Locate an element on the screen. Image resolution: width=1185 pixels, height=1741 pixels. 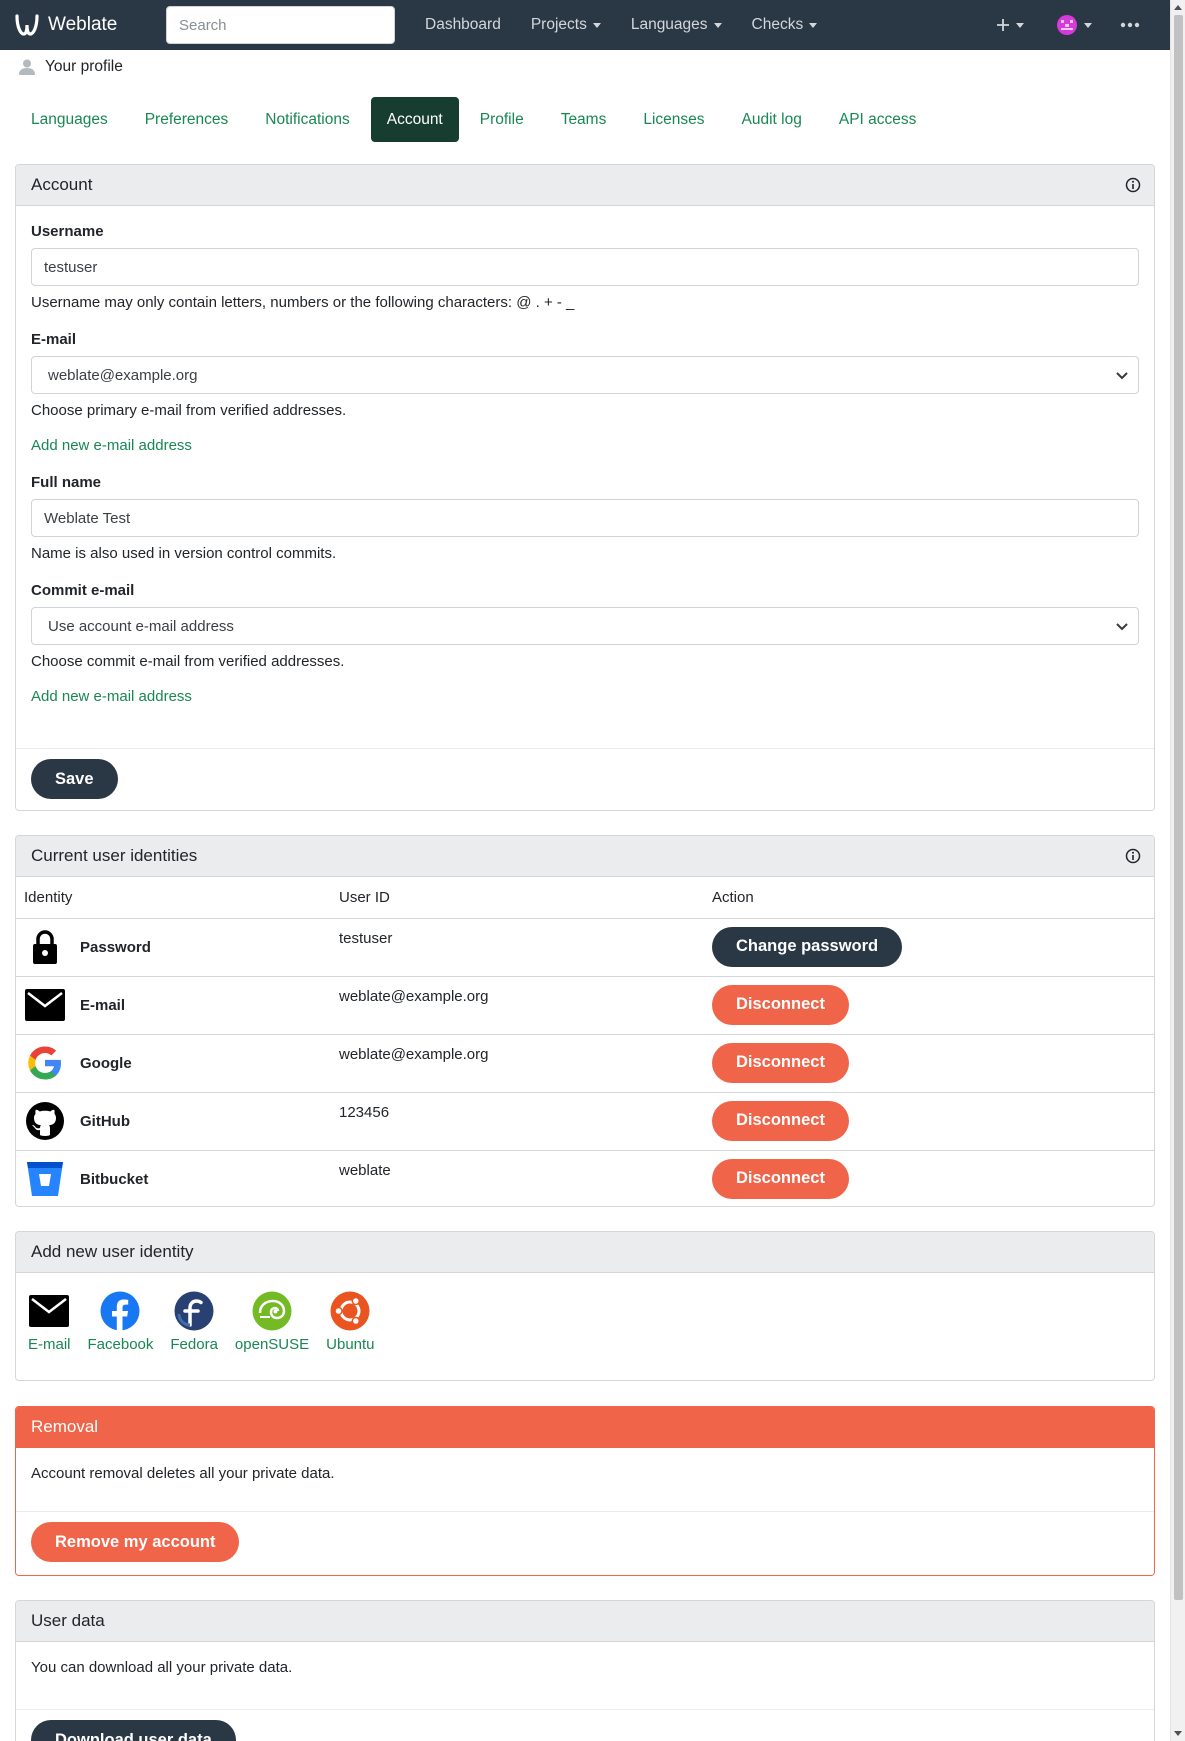
tab-preferences: Preferences is located at coordinates (187, 119).